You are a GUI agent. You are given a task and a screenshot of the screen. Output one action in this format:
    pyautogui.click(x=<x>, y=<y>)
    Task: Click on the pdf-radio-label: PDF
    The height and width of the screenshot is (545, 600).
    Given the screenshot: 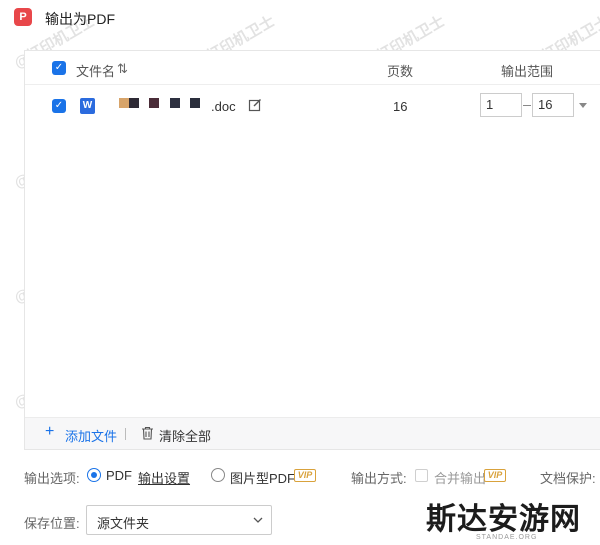 What is the action you would take?
    pyautogui.click(x=119, y=475)
    